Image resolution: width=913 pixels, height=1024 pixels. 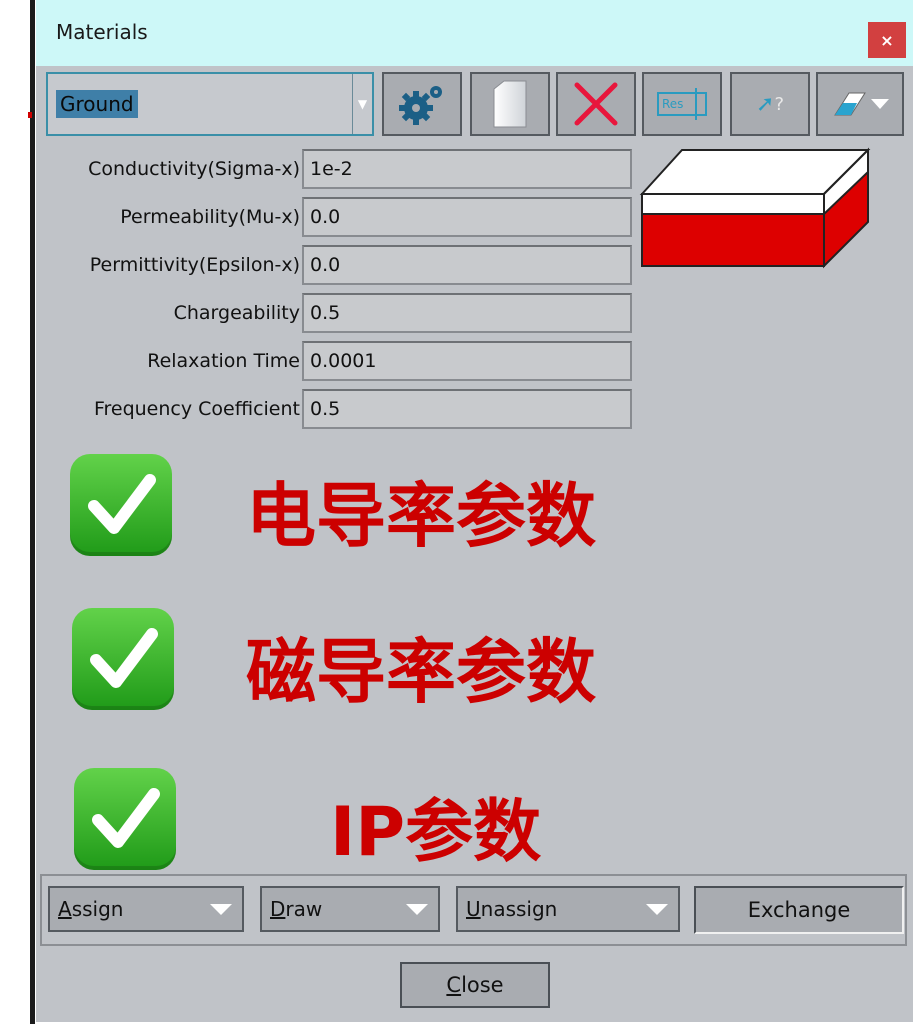 I want to click on material-select-value: Ground, so click(x=97, y=104).